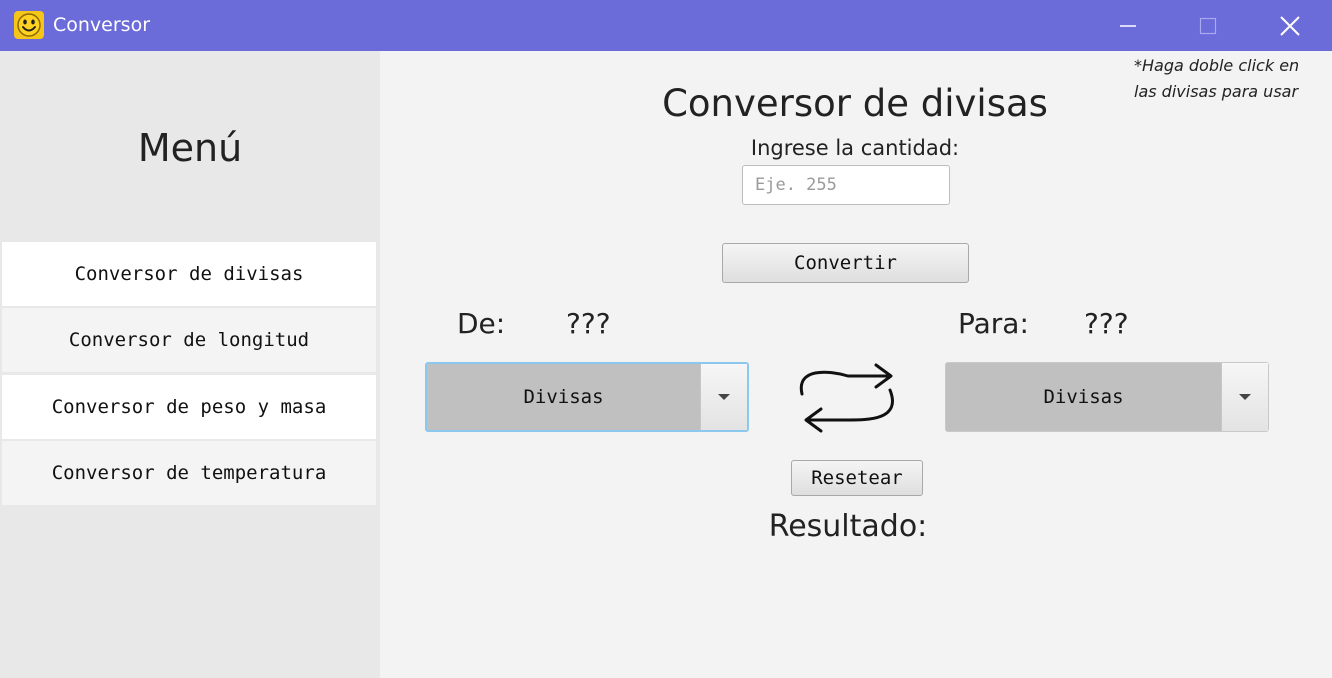 The height and width of the screenshot is (678, 1332). I want to click on maximize-button, so click(1208, 25).